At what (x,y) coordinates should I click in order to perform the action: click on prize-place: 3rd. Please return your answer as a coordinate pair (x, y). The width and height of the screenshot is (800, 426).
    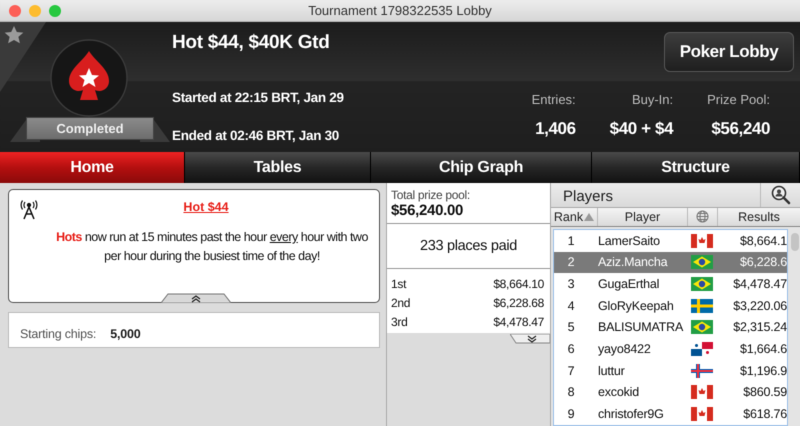
    Looking at the image, I should click on (399, 321).